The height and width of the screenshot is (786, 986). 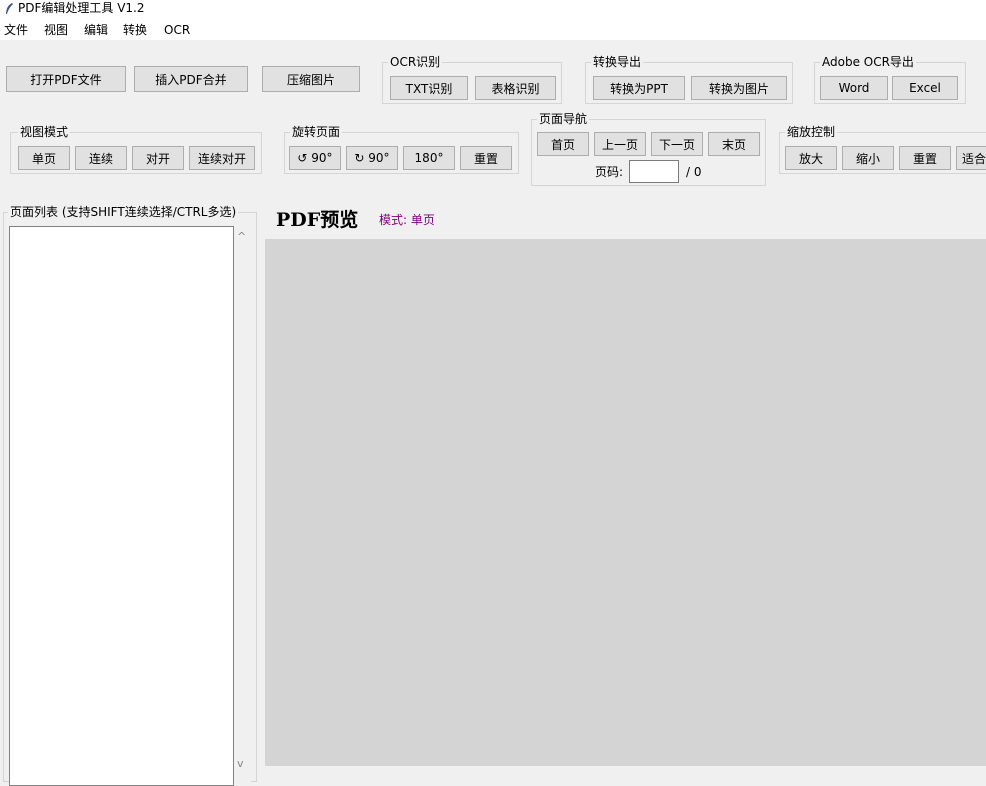 I want to click on export-word-button: Word, so click(x=854, y=88).